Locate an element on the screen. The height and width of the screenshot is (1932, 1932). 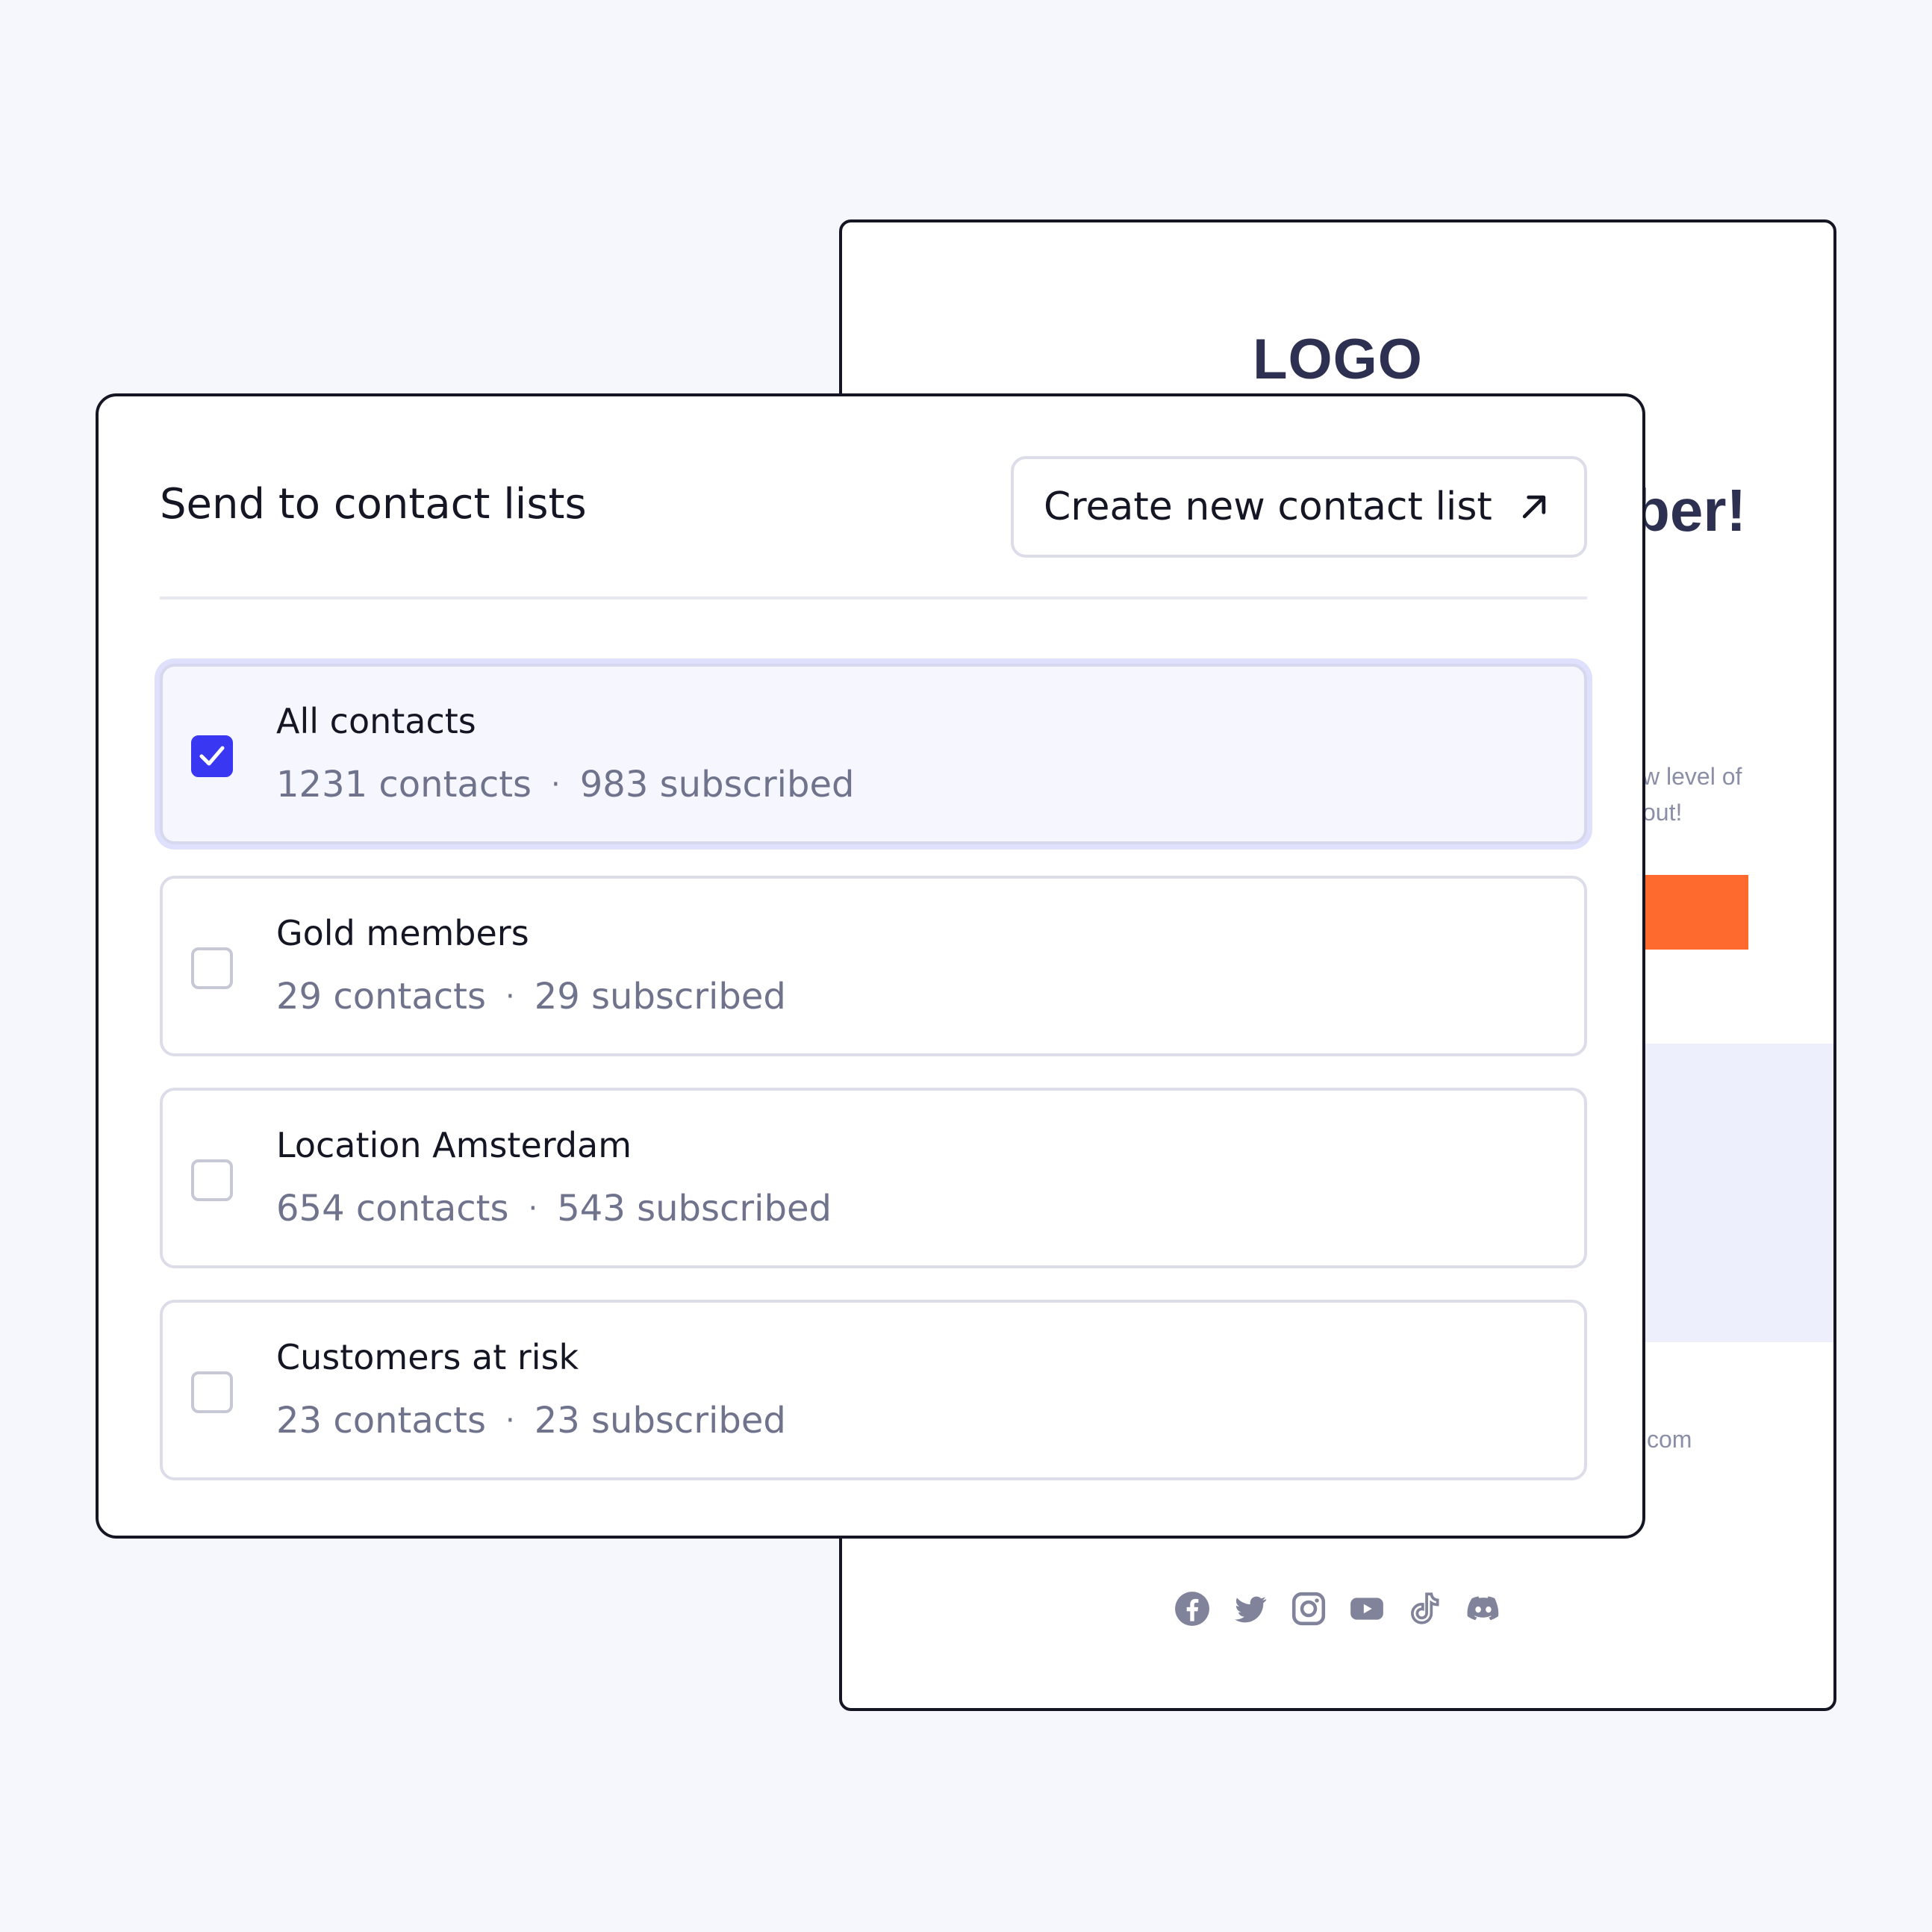
list-stats: 654 contacts · 543 subscribed is located at coordinates (554, 1209).